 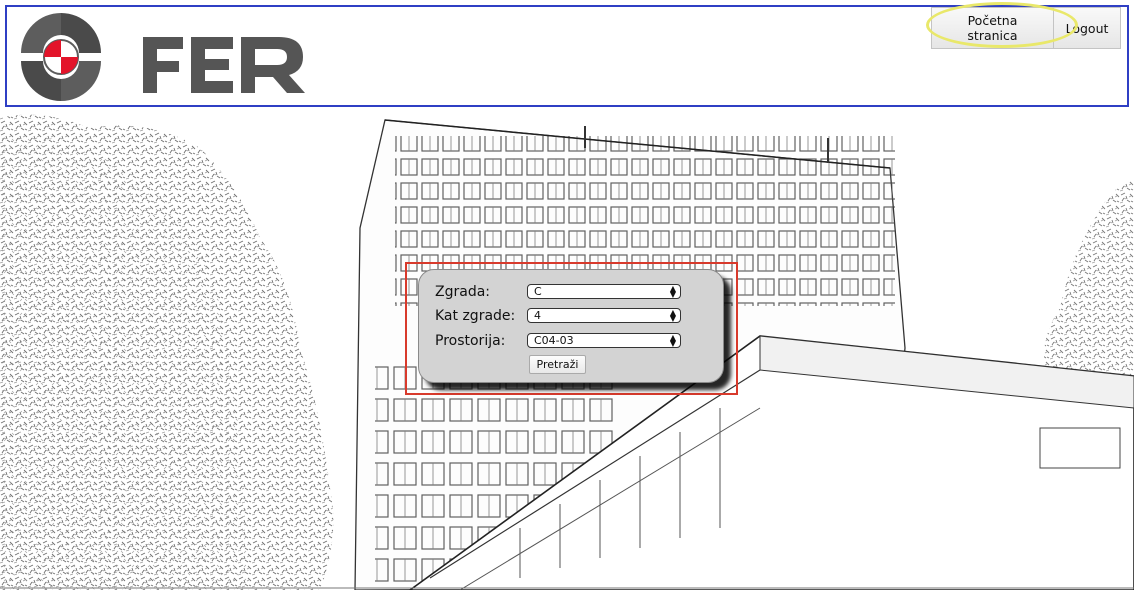 I want to click on room-row: Prostorija: C04-03 ▲ ▼, so click(x=560, y=341).